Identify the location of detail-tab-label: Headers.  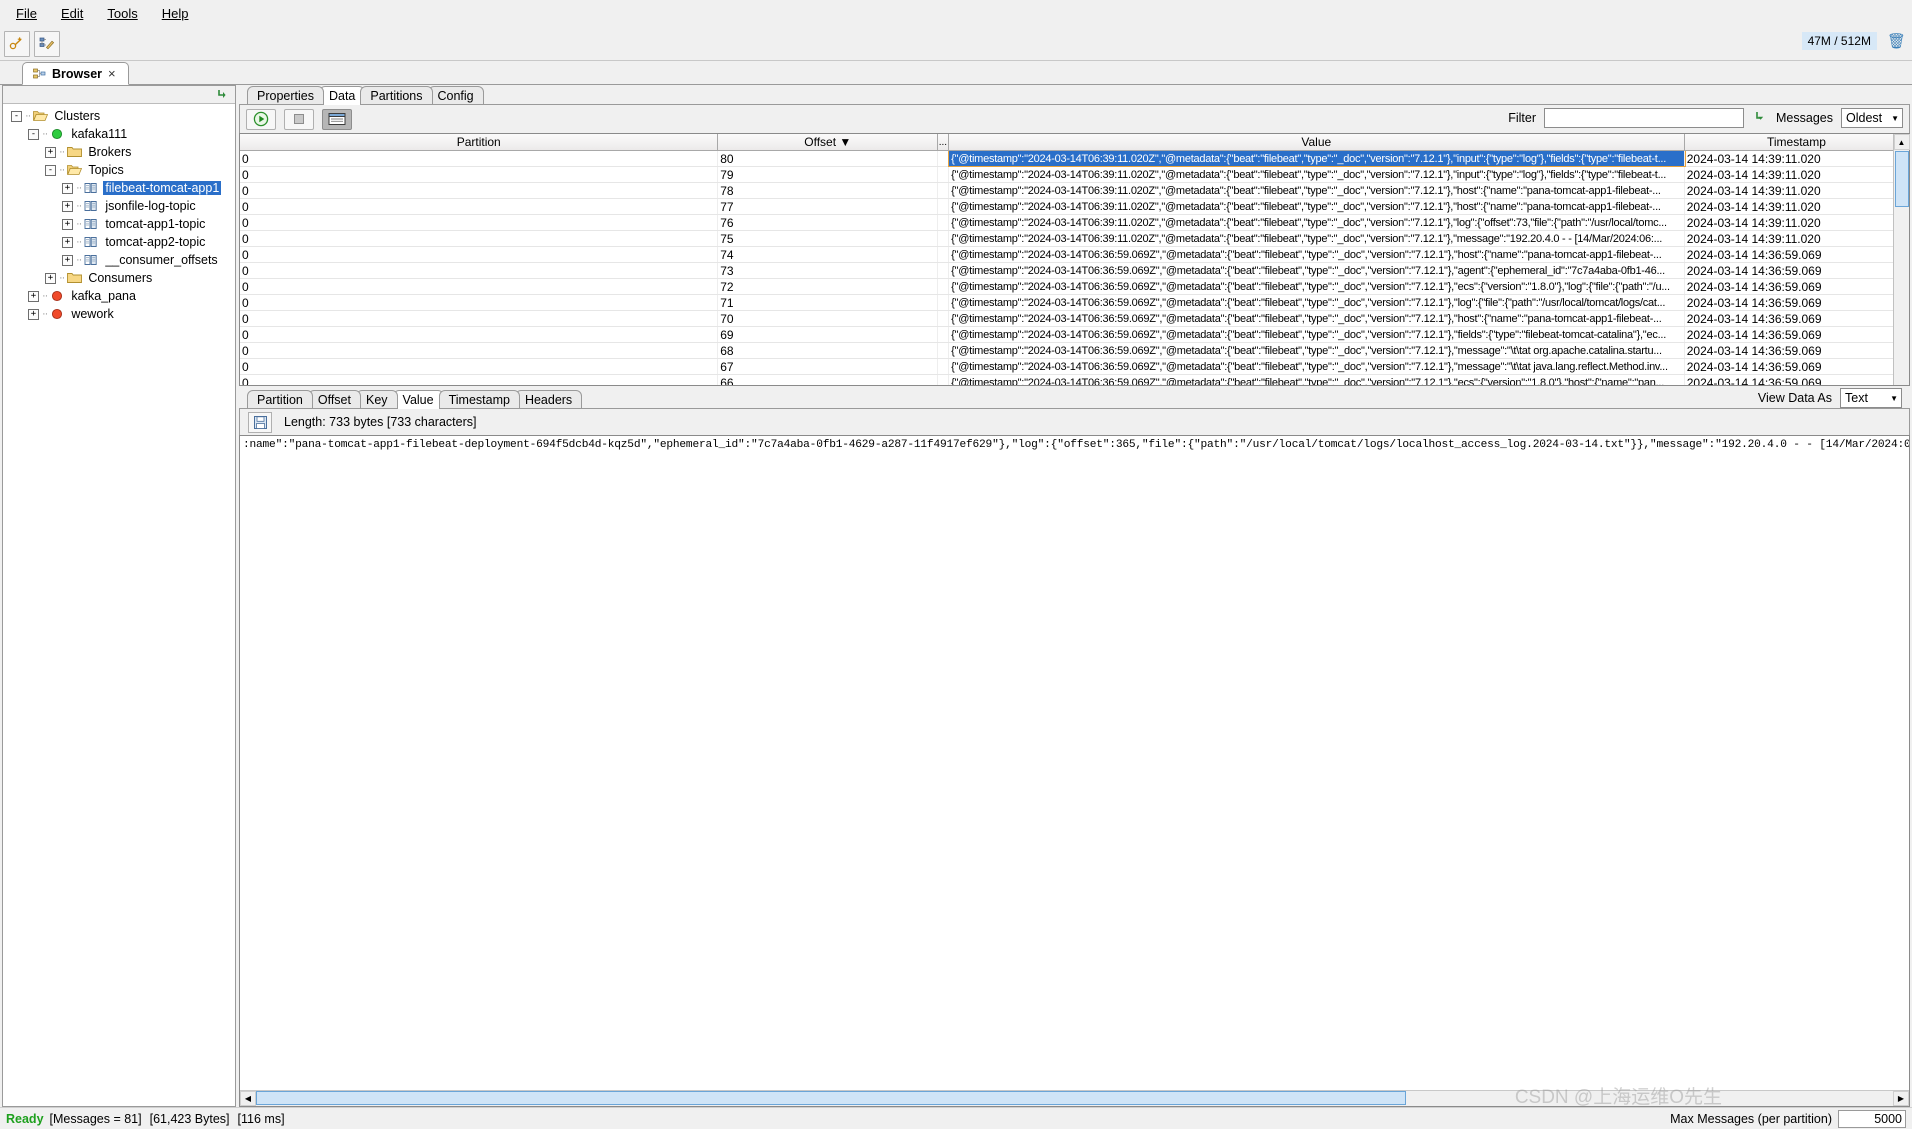
(548, 399).